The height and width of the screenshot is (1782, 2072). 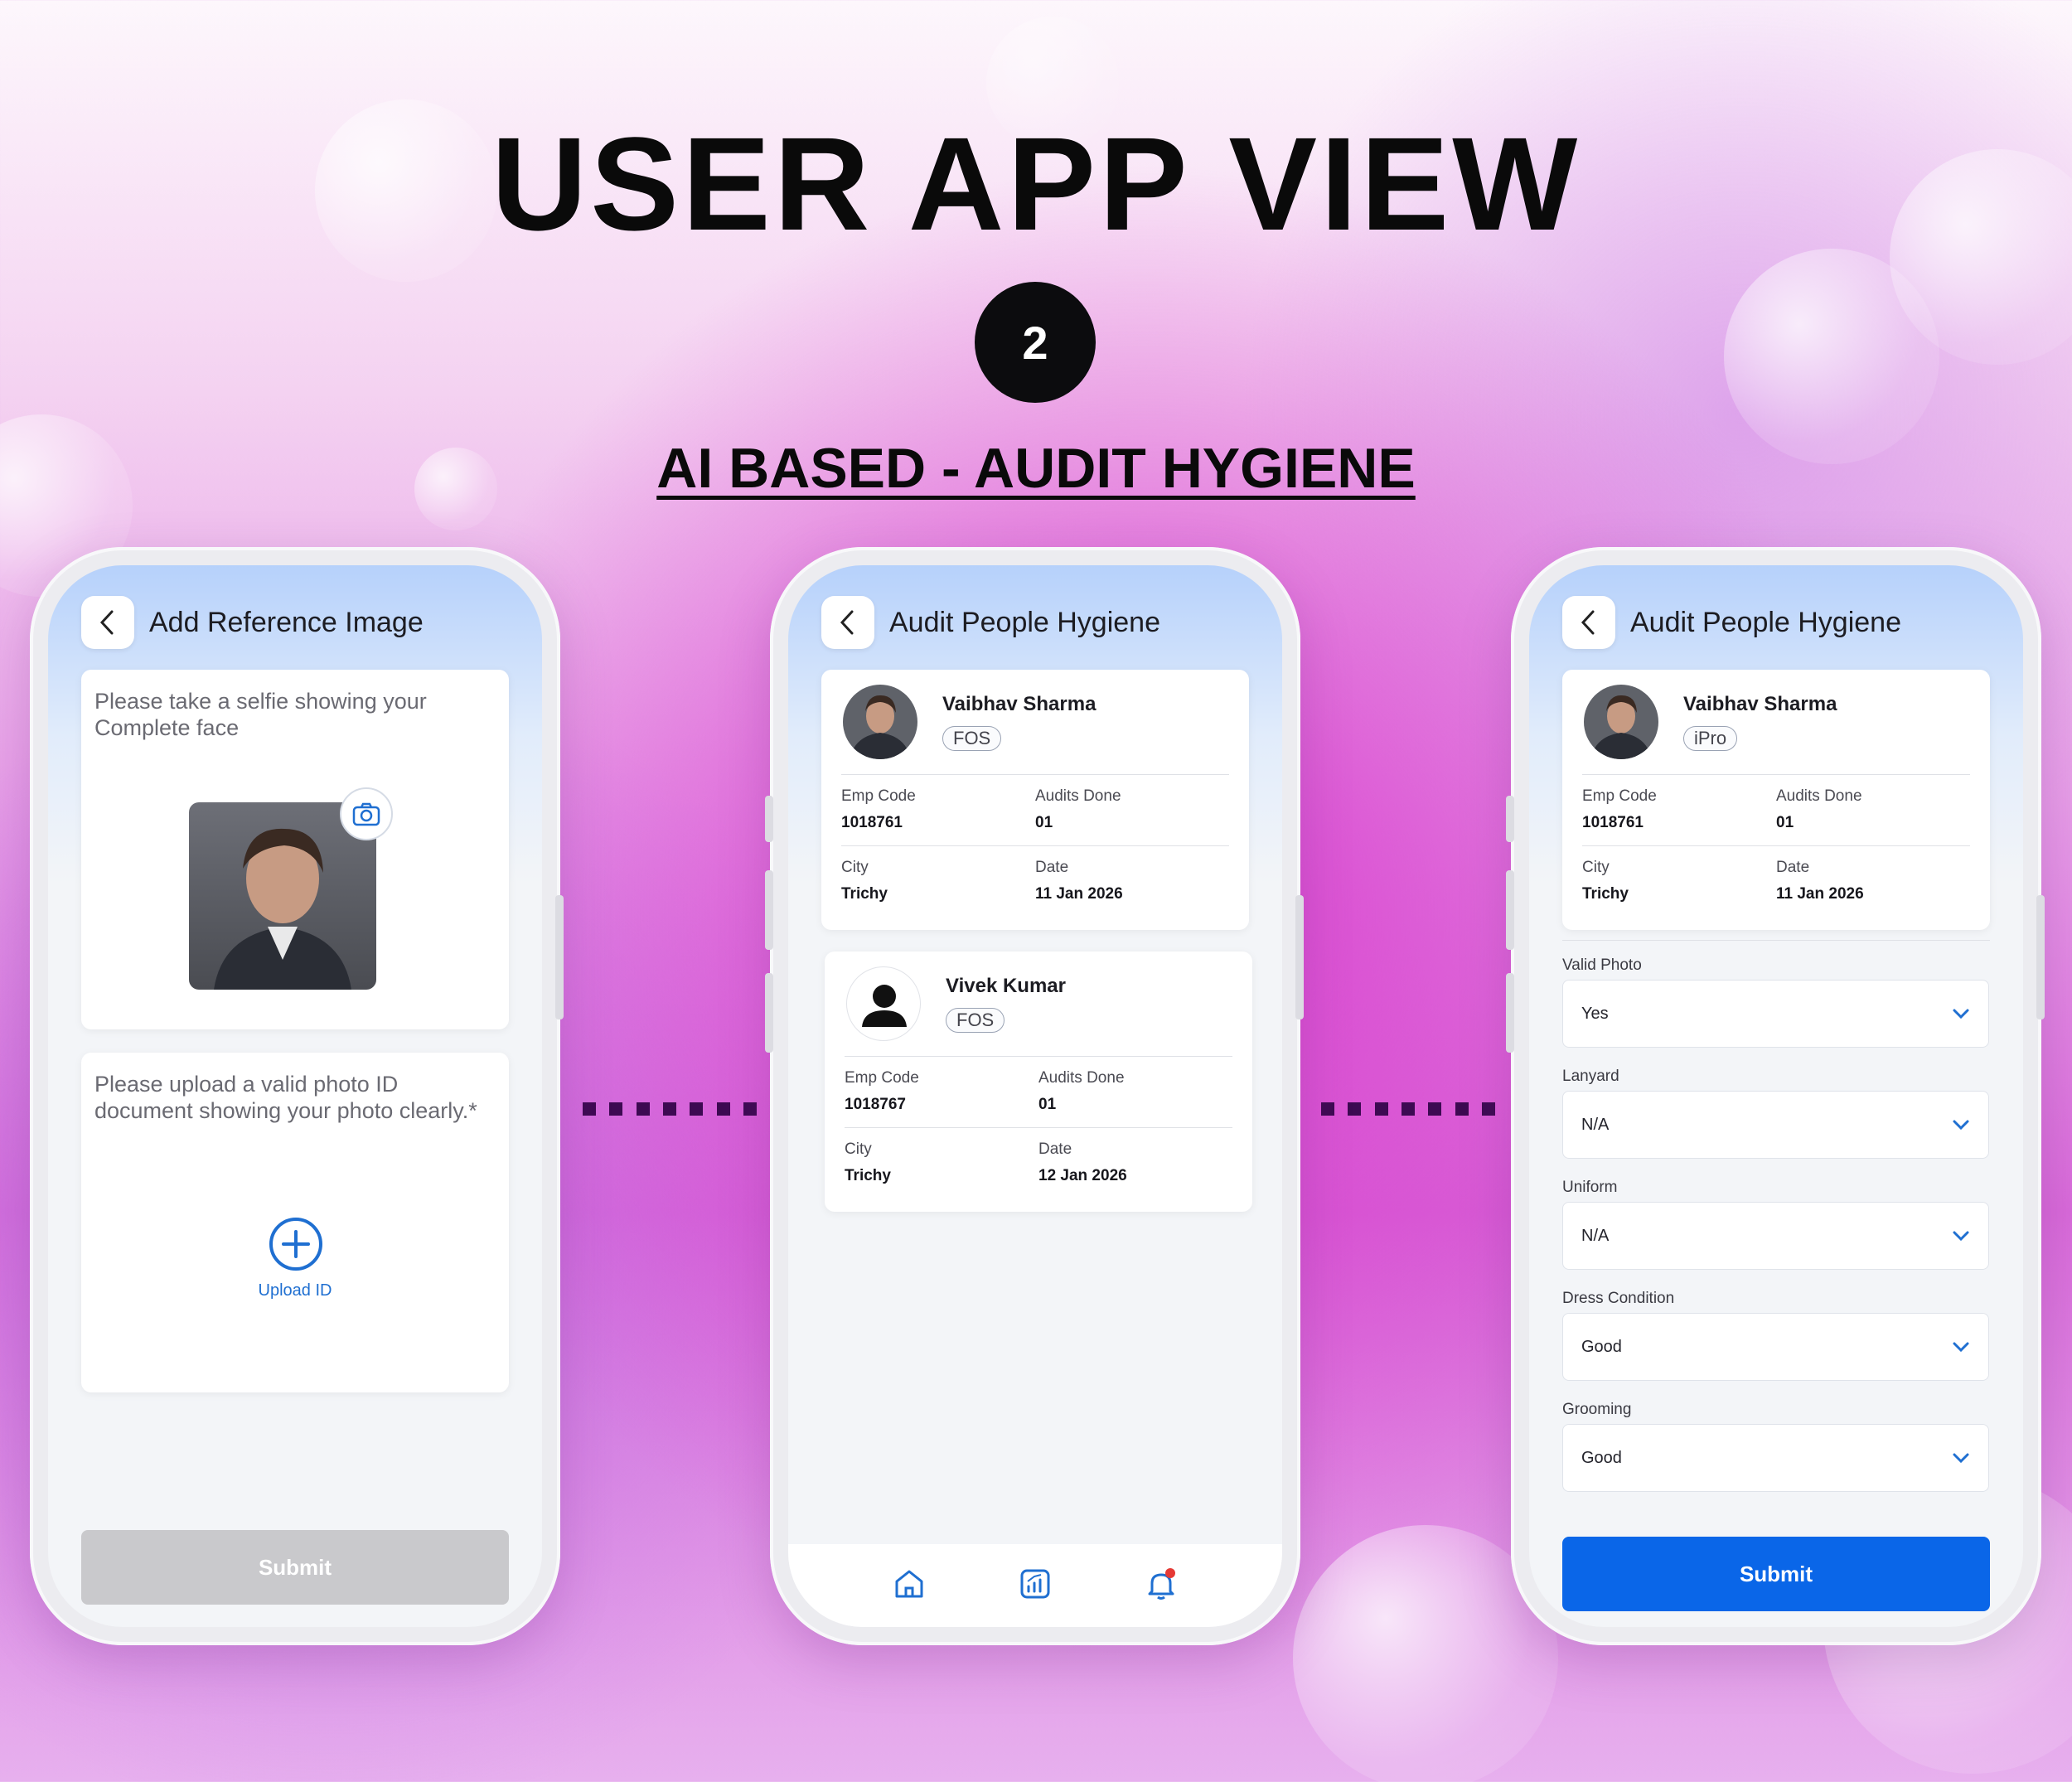 What do you see at coordinates (880, 727) in the screenshot?
I see `person-portrait-icon` at bounding box center [880, 727].